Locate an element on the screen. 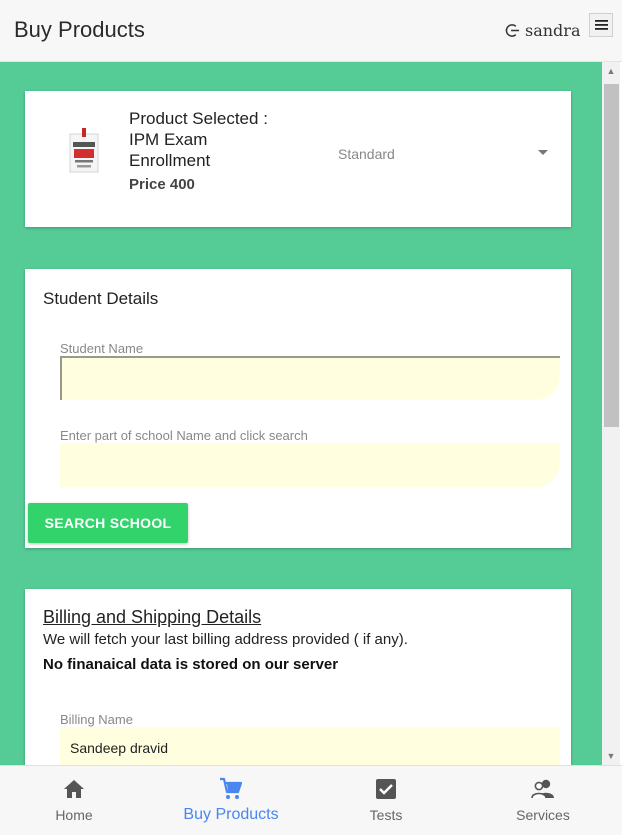 Image resolution: width=622 pixels, height=835 pixels. logout-icon is located at coordinates (512, 30).